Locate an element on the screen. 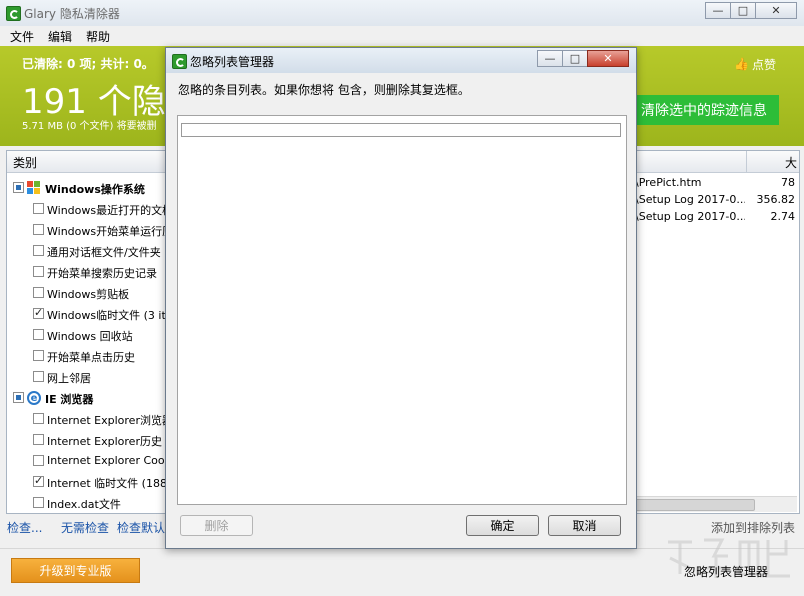 This screenshot has height=596, width=804. item-label: Internet 临时文件 (188 is located at coordinates (107, 483).